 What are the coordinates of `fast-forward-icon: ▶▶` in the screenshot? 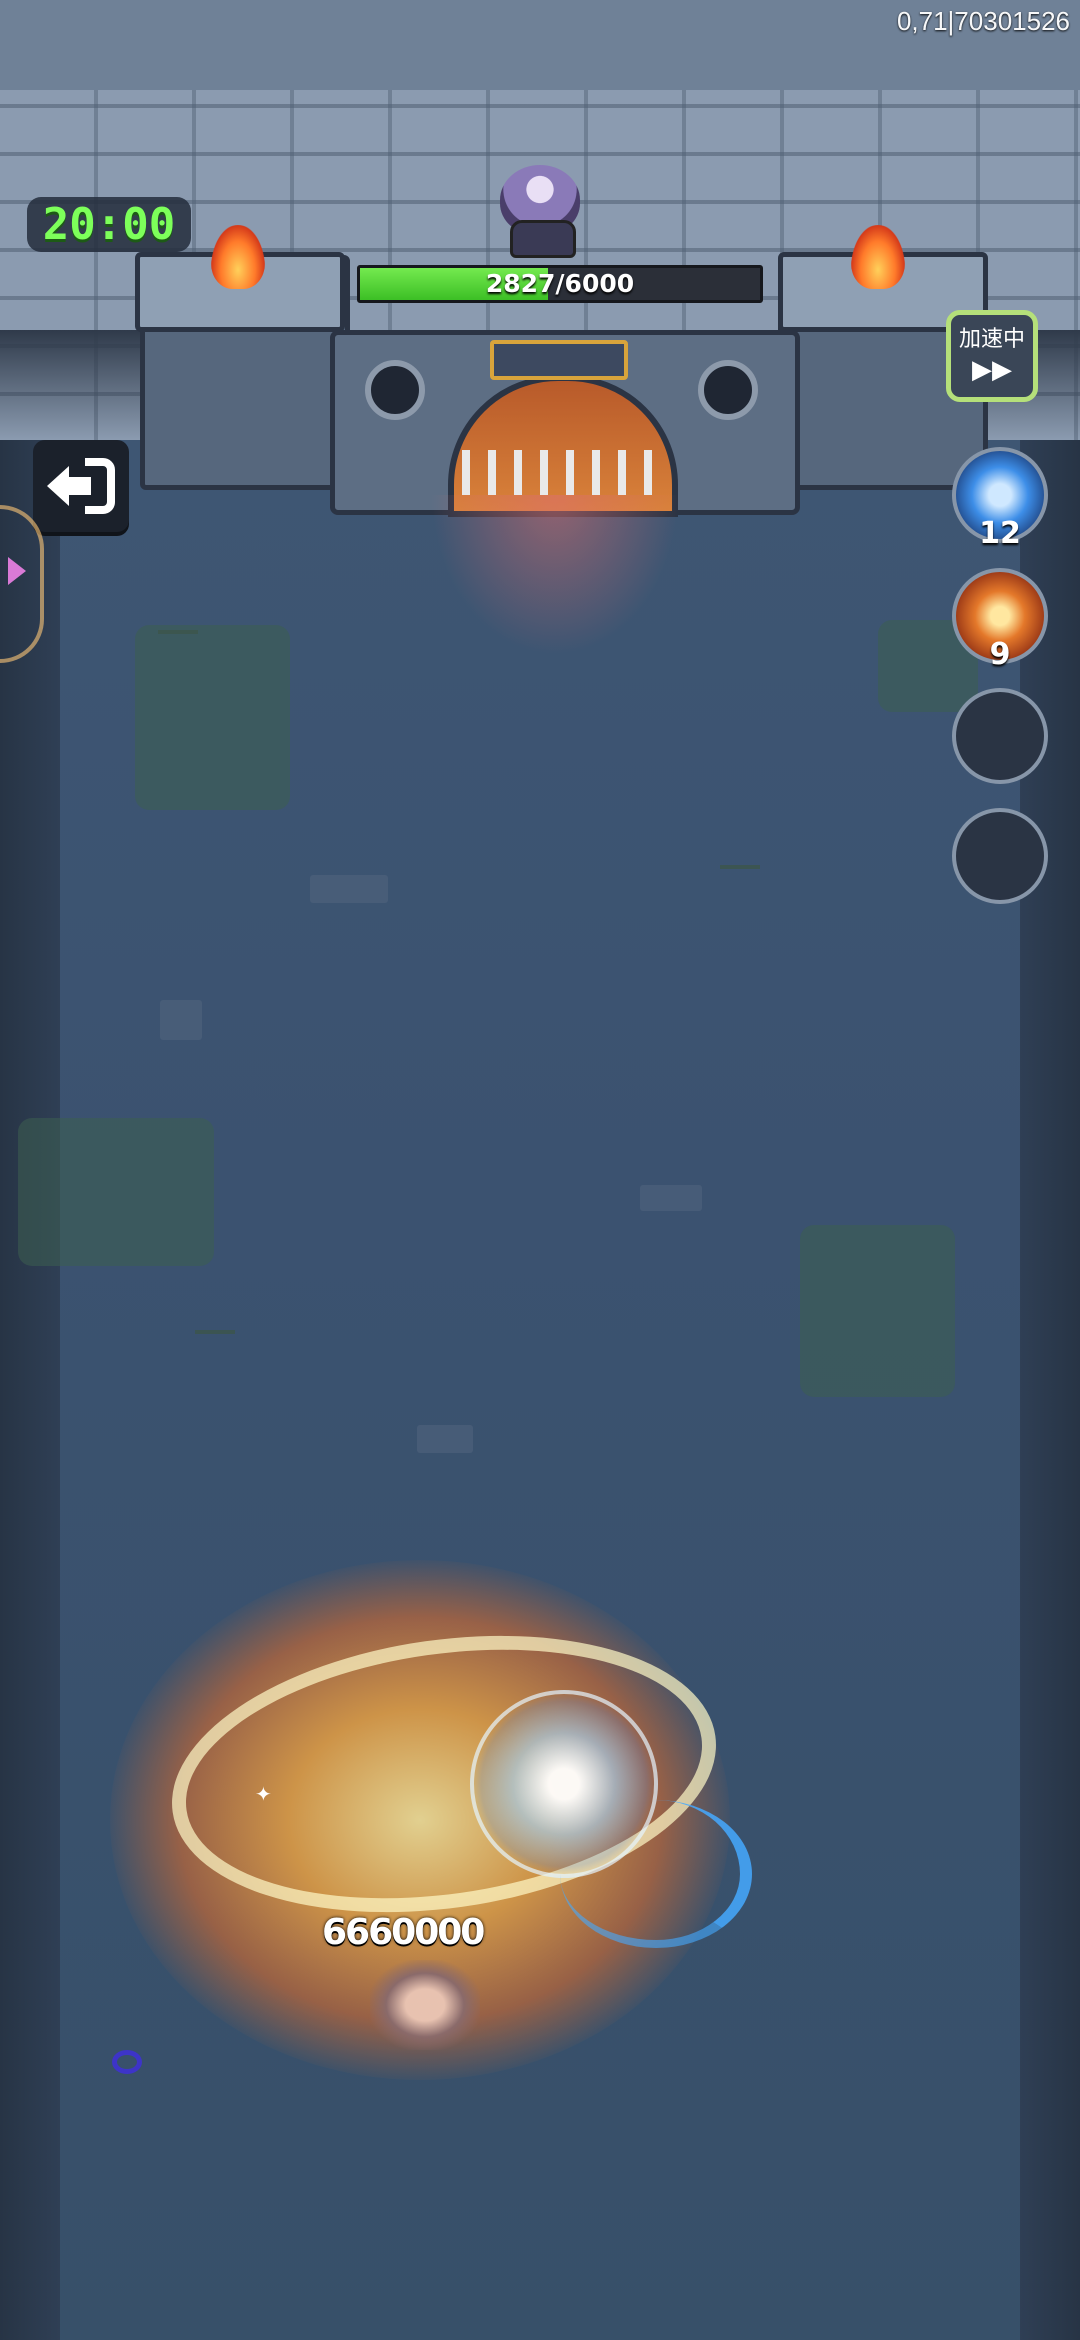 It's located at (992, 370).